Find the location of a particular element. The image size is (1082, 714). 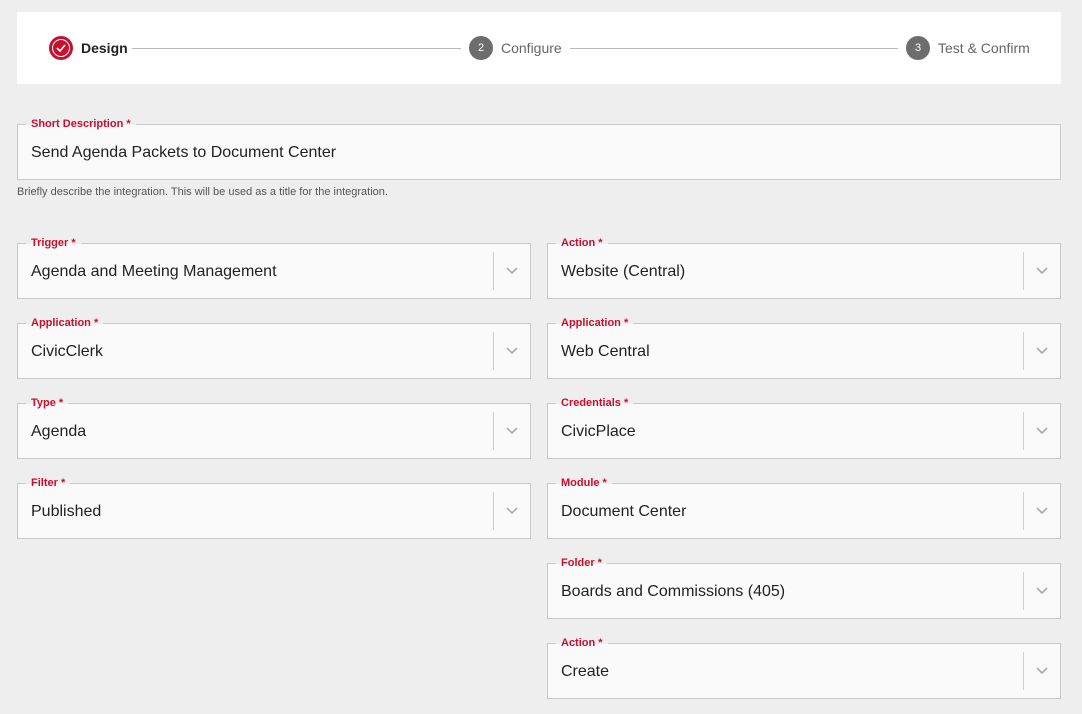

field-value: Document Center is located at coordinates (624, 511).